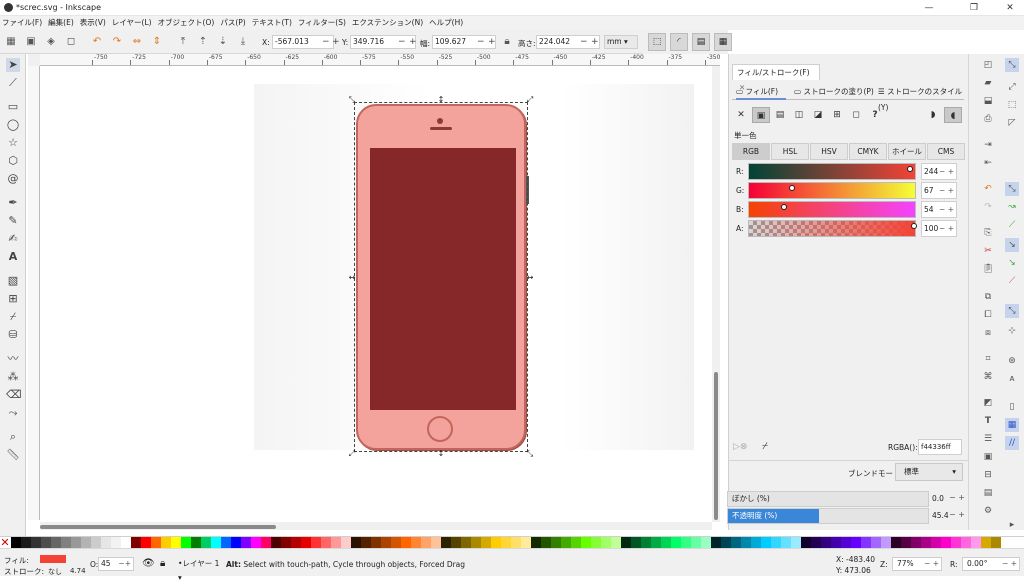 This screenshot has width=1024, height=585. I want to click on export-icon: ⇤, so click(988, 163).